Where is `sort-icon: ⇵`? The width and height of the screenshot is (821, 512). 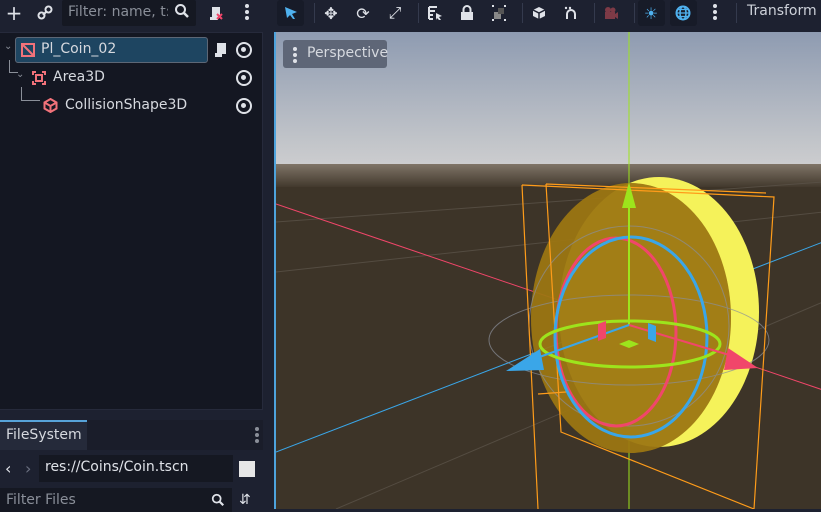
sort-icon: ⇵ is located at coordinates (245, 500).